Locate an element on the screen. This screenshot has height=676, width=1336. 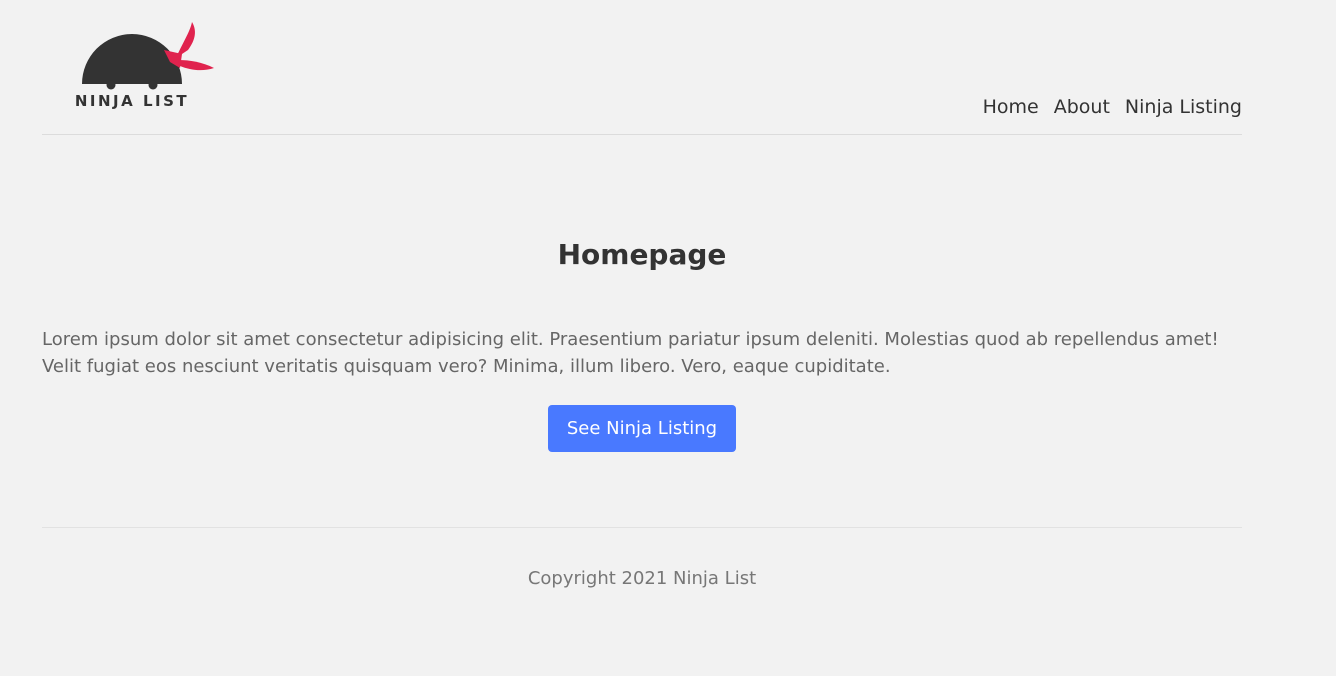
copyright-text: Copyright 2021 Ninja List is located at coordinates (642, 578).